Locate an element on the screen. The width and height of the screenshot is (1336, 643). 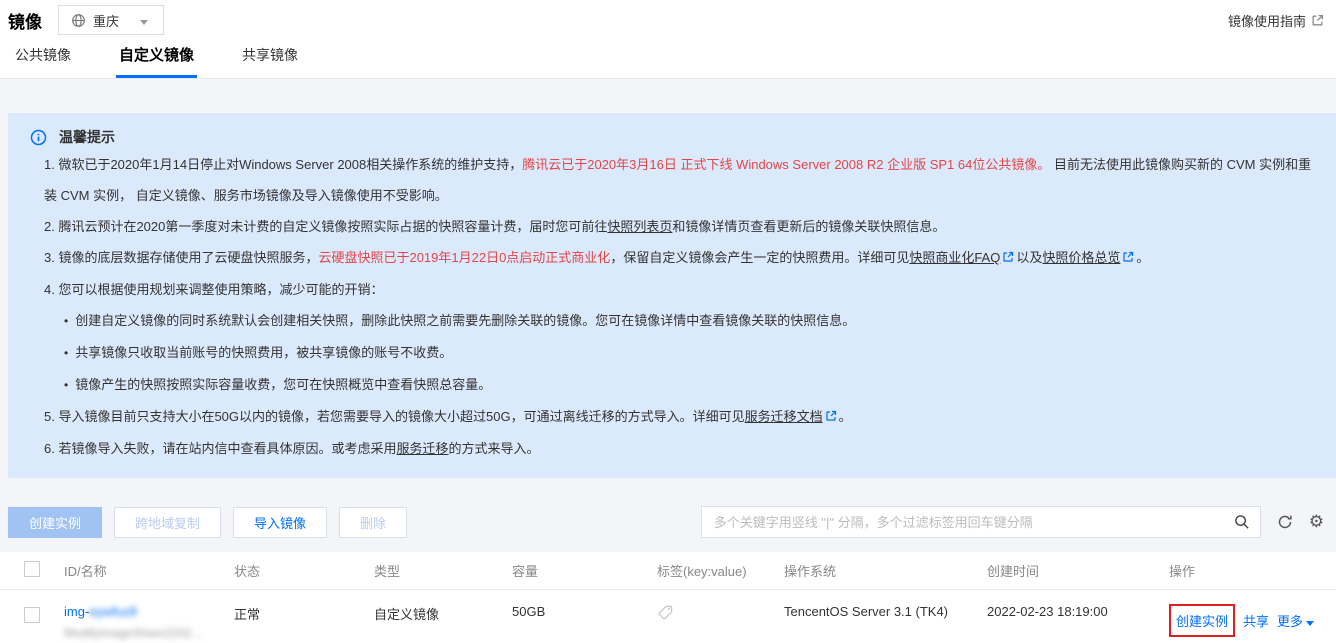
row-actions: 创建实例 共享 更多 is located at coordinates (1244, 620).